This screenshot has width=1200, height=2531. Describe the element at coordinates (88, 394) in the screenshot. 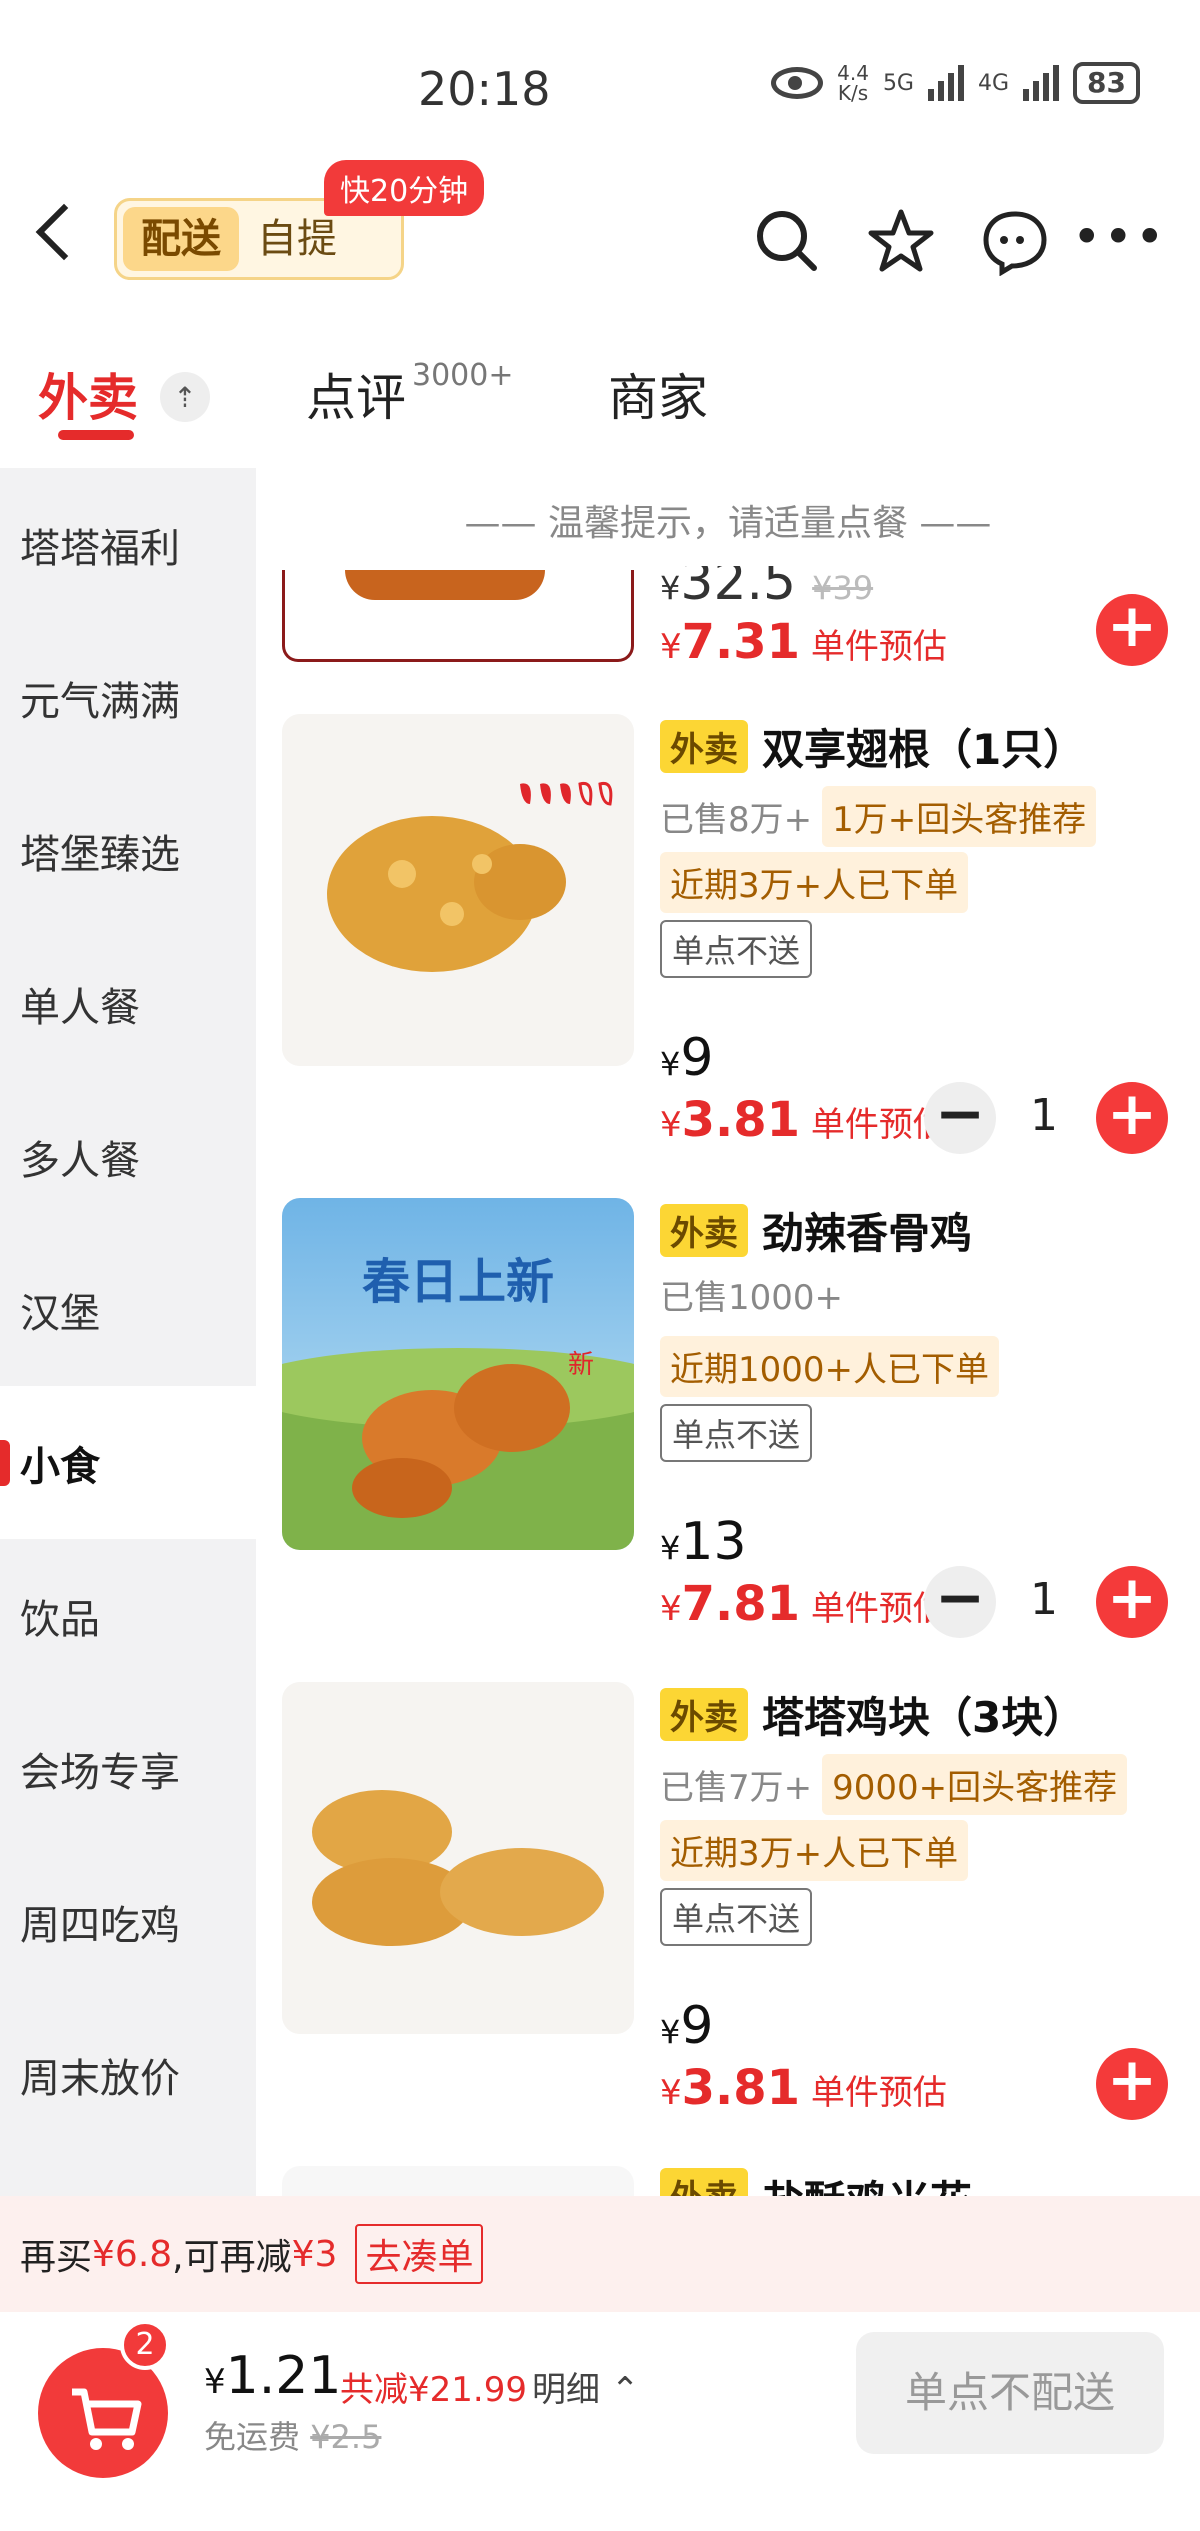

I see `tab-takeout: 外卖` at that location.